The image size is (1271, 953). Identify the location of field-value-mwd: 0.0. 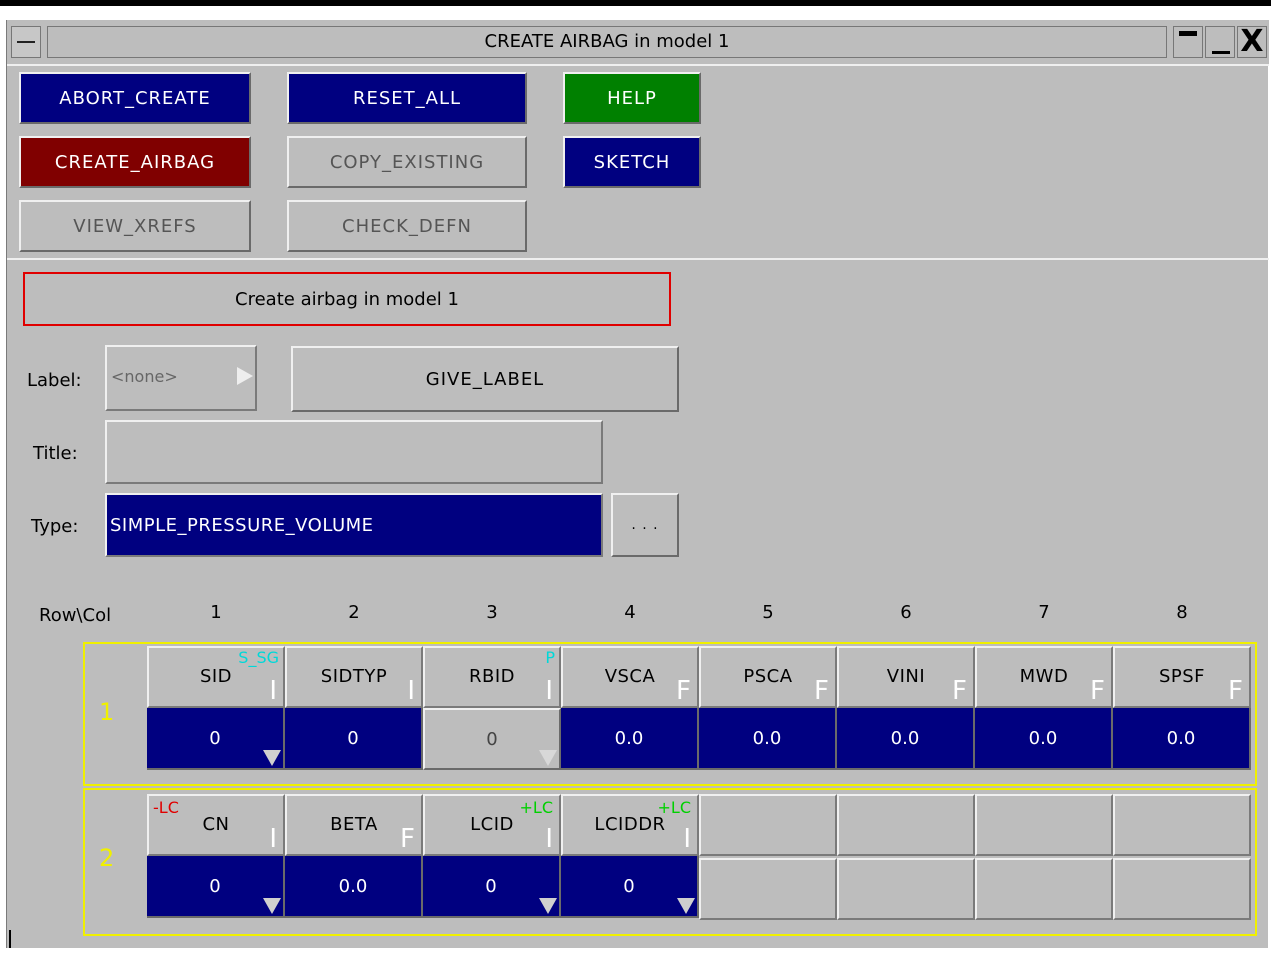
(1044, 739).